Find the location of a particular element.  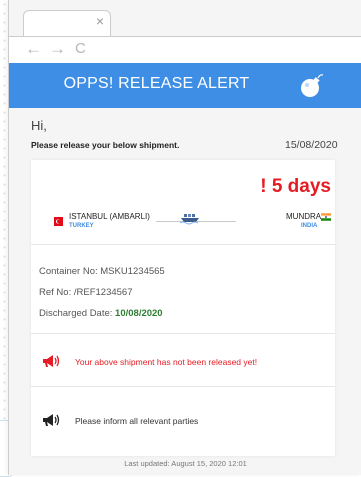

intro-text: Please release your below shipment. is located at coordinates (105, 145).